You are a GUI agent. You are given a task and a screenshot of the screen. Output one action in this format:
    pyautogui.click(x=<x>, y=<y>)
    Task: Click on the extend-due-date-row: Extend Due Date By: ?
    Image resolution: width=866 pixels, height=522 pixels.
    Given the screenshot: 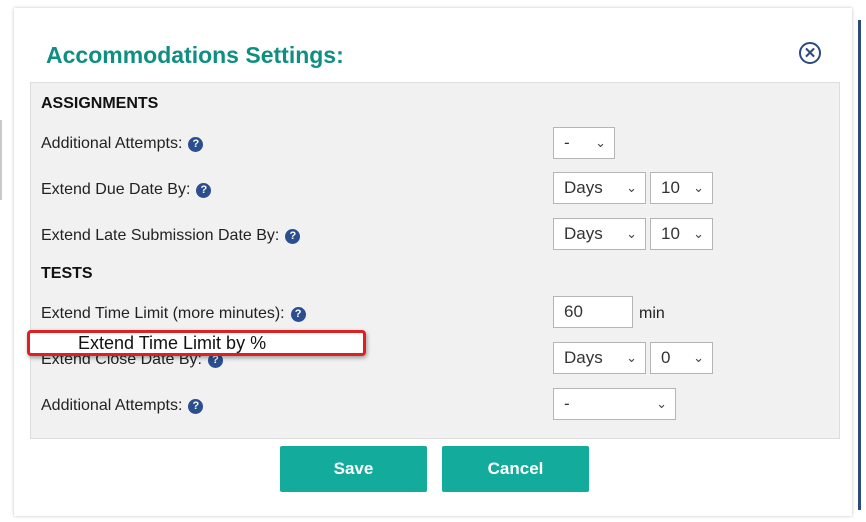 What is the action you would take?
    pyautogui.click(x=126, y=190)
    